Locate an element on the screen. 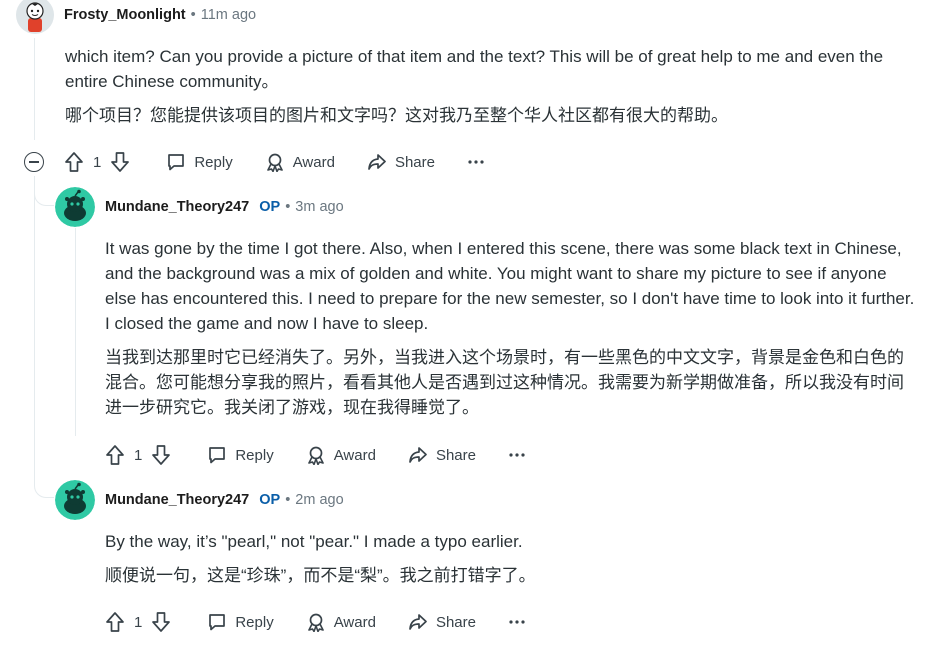 The image size is (926, 652). timestamp: 11m ago is located at coordinates (228, 15).